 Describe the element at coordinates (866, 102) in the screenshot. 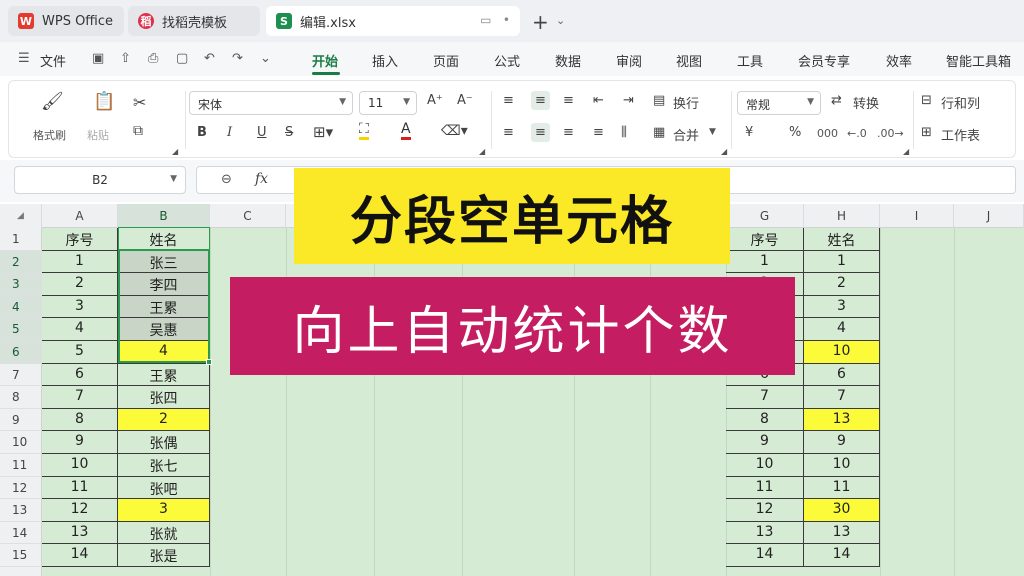

I see `convert-button: 转换` at that location.